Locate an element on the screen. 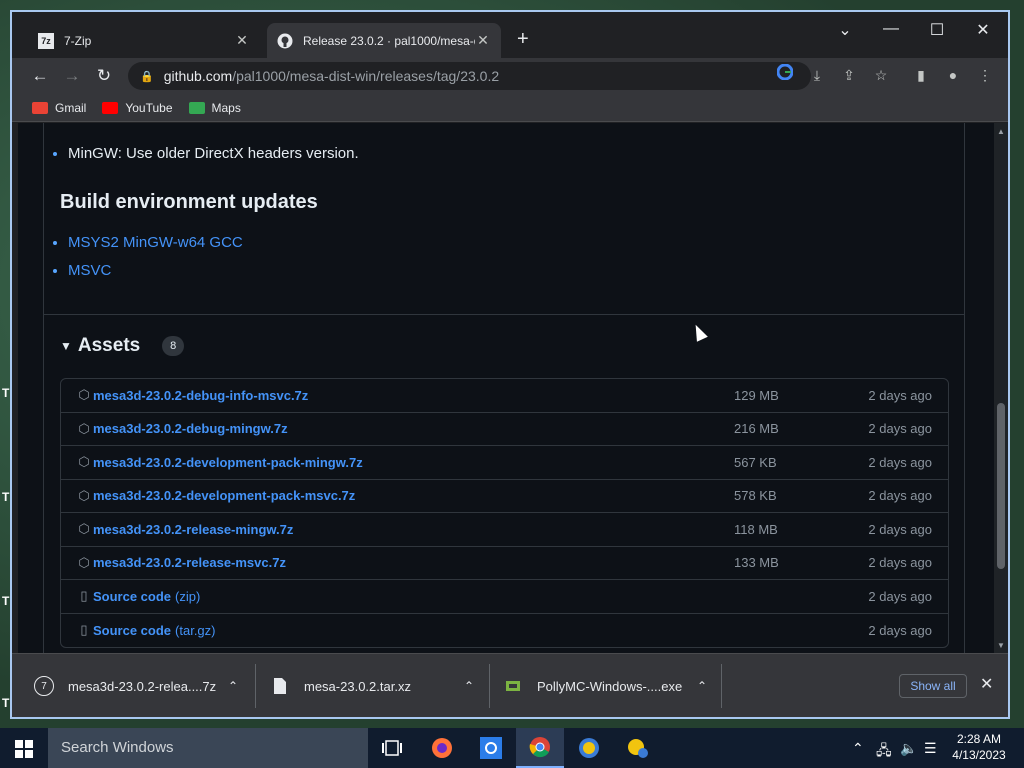 This screenshot has height=768, width=1024. asset-format: (zip) is located at coordinates (187, 596).